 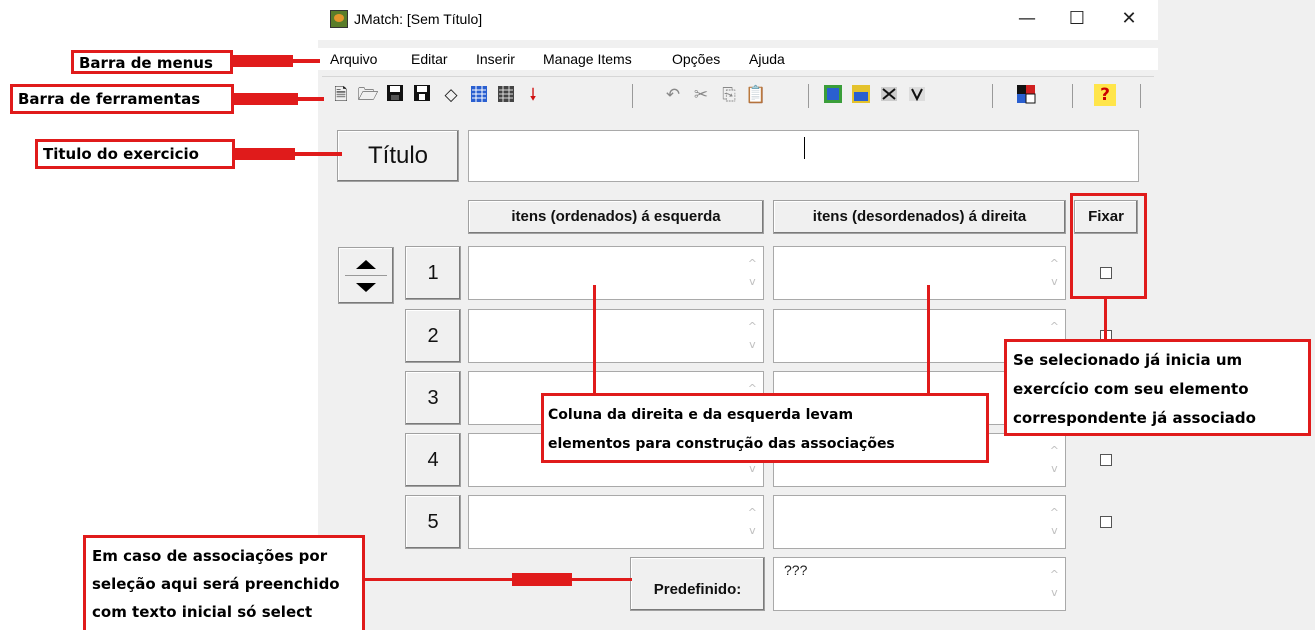 I want to click on menu-ajuda: Ajuda, so click(x=767, y=59).